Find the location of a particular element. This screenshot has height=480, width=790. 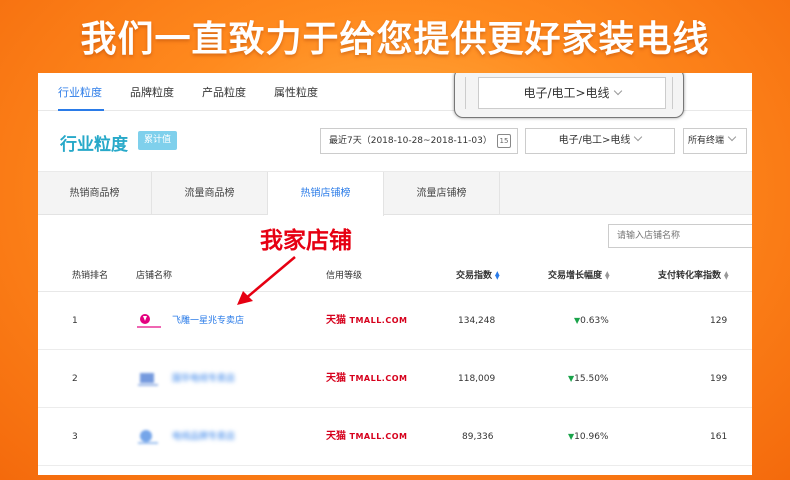

zoom-category-select: 电子/电工>电线 is located at coordinates (572, 93).